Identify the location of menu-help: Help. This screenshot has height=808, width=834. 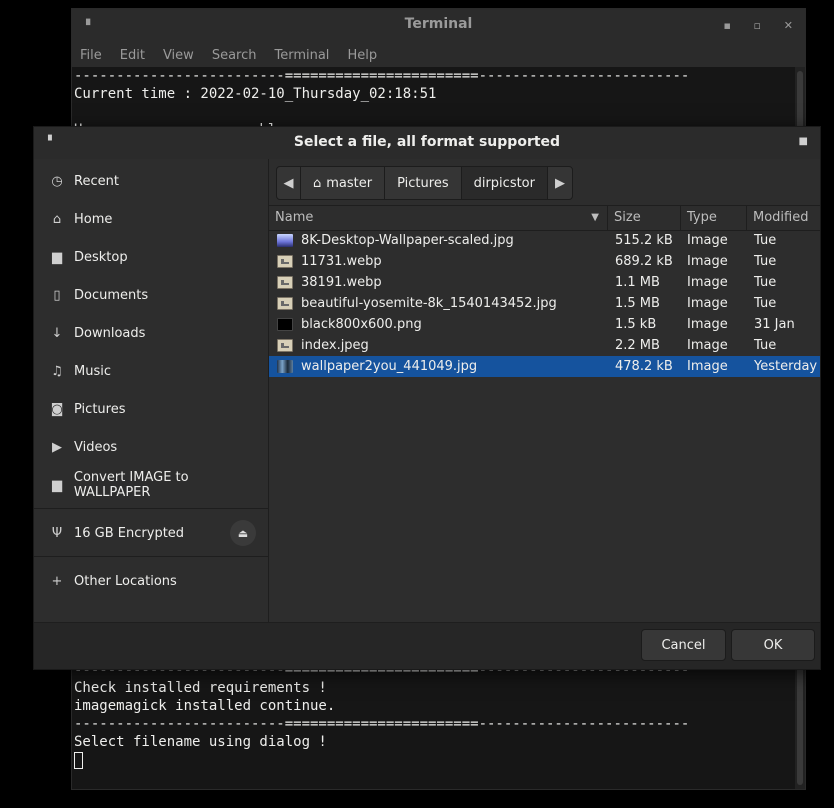
(362, 55).